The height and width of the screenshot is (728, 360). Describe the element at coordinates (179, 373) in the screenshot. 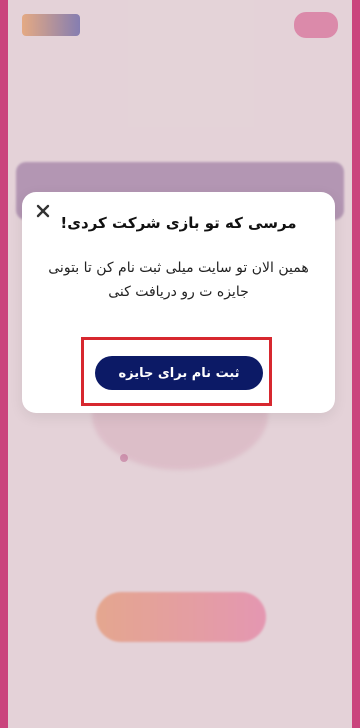

I see `register-for-prize-button: ثبت نام برای جایزه` at that location.